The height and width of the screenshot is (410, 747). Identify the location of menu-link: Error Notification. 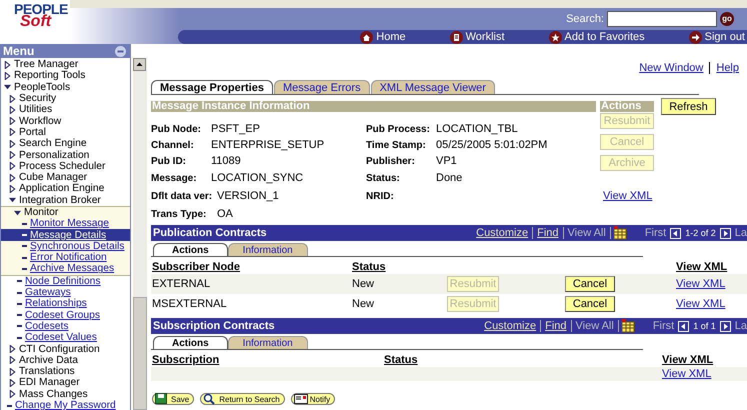
(65, 258).